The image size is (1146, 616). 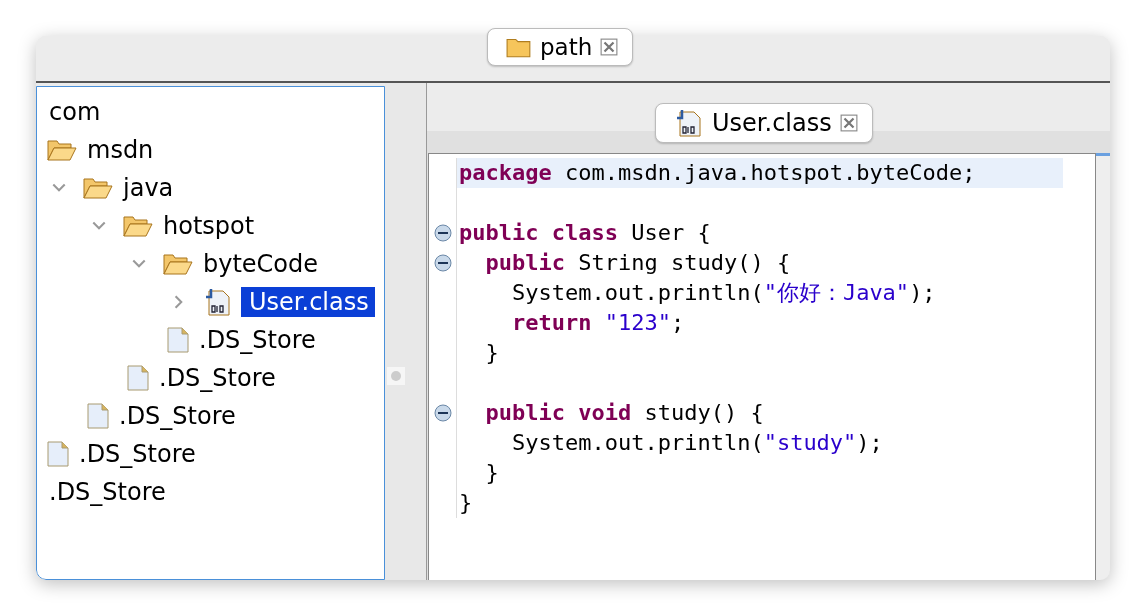 What do you see at coordinates (77, 112) in the screenshot?
I see `tree-item: com` at bounding box center [77, 112].